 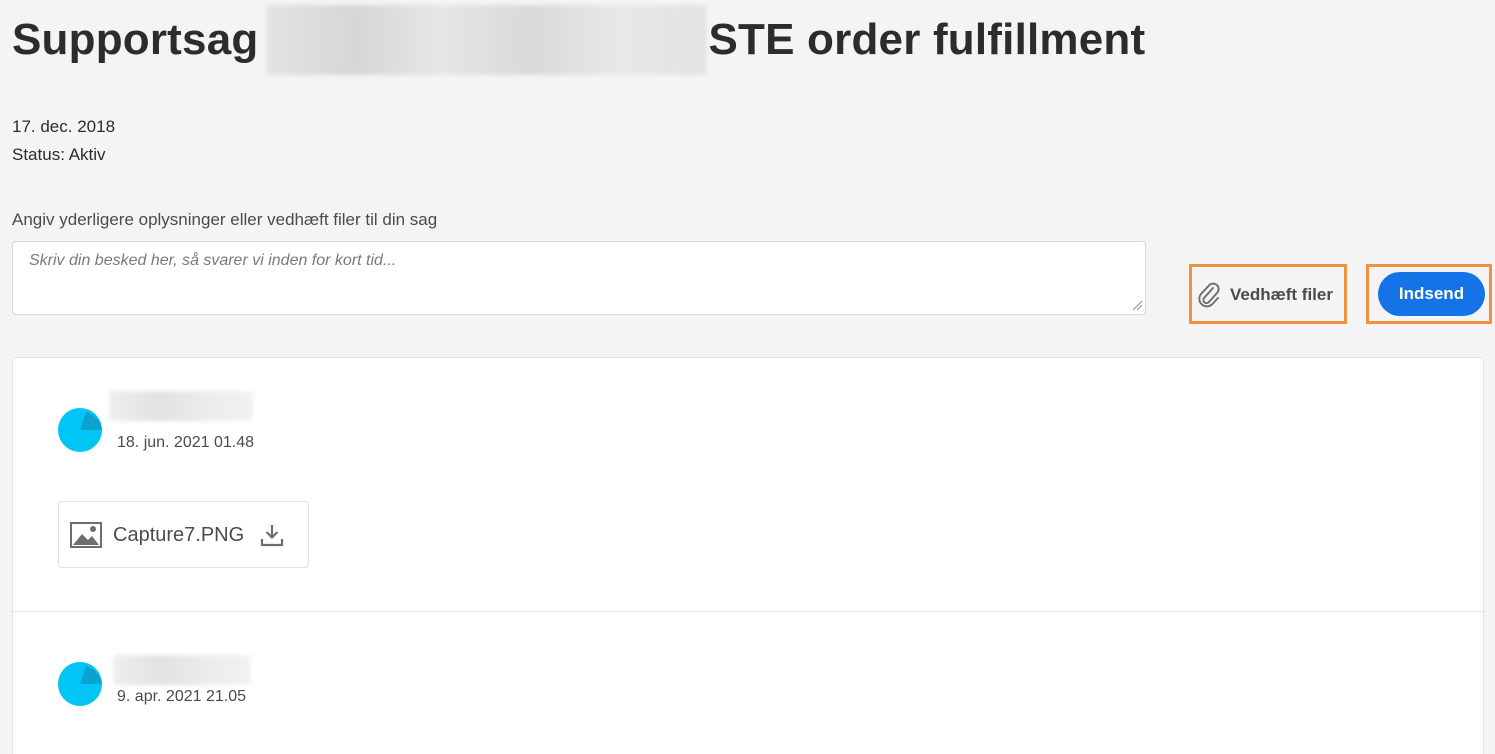 What do you see at coordinates (135, 39) in the screenshot?
I see `title-prefix: Supportsag` at bounding box center [135, 39].